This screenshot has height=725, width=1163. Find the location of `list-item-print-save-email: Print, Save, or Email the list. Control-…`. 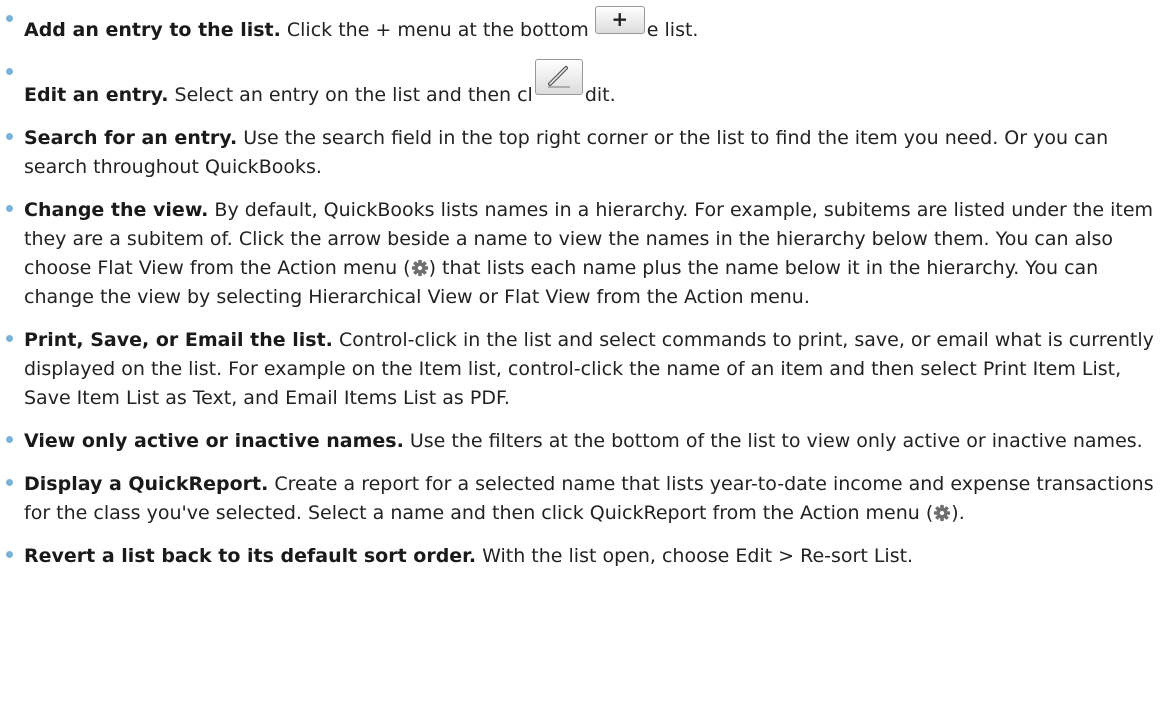

list-item-print-save-email: Print, Save, or Email the list. Control-… is located at coordinates (579, 369).